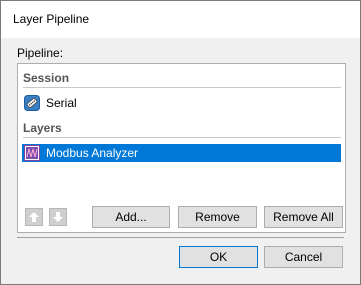 The height and width of the screenshot is (285, 361). Describe the element at coordinates (303, 257) in the screenshot. I see `cancel-button: Cancel` at that location.